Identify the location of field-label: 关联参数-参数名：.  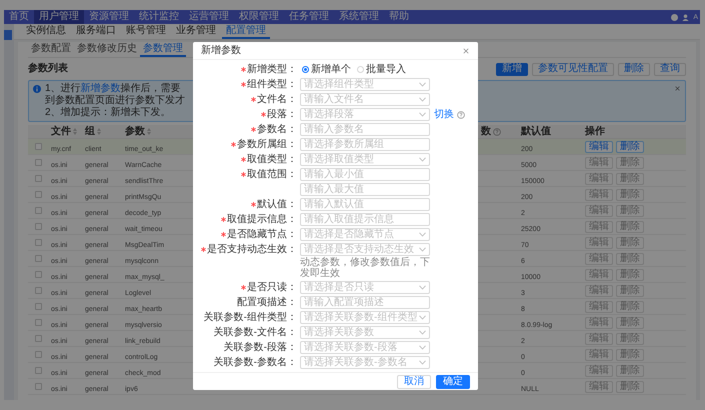
(255, 363).